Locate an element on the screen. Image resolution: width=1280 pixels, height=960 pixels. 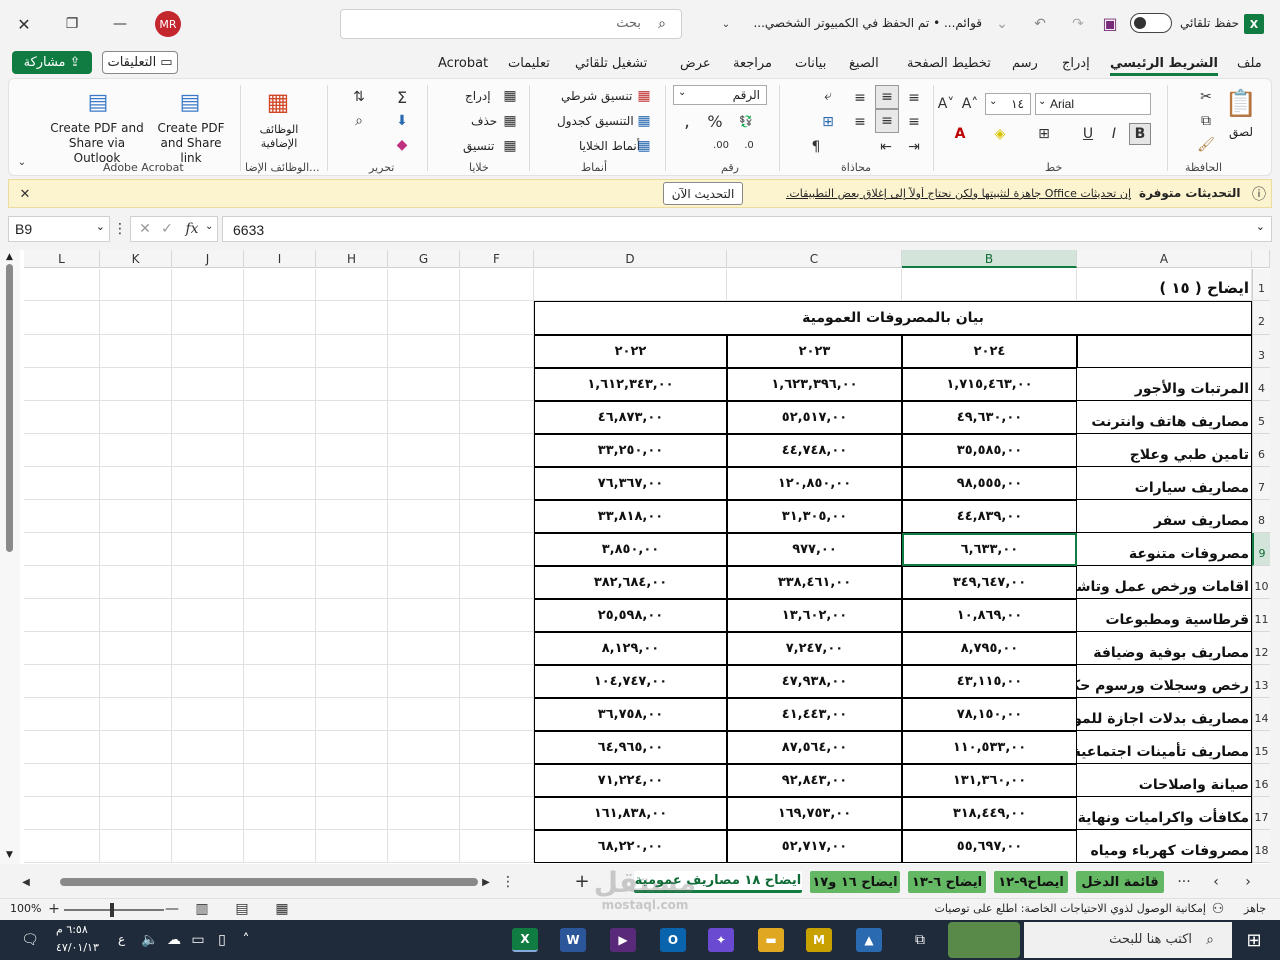
wrap-text-icon: ⤶ is located at coordinates (828, 96).